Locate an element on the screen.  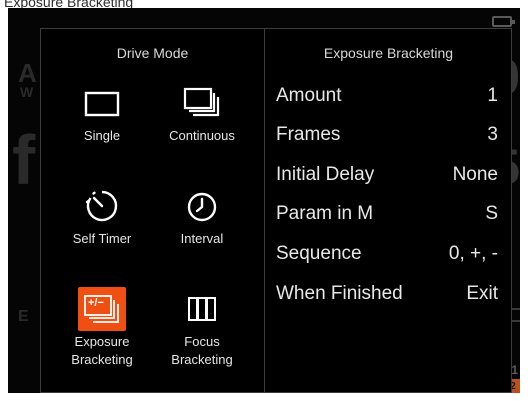
bg-ev-letter: E is located at coordinates (23, 316).